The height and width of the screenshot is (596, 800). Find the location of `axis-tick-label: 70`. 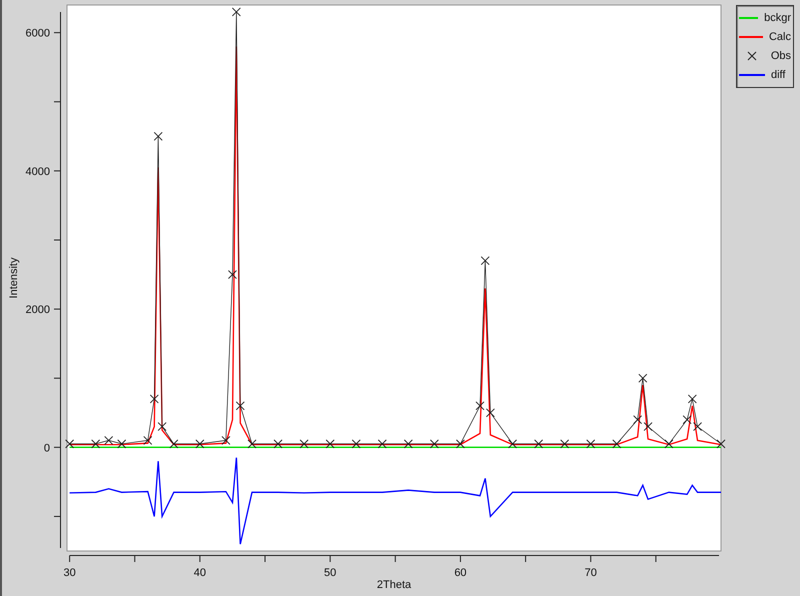

axis-tick-label: 70 is located at coordinates (590, 573).